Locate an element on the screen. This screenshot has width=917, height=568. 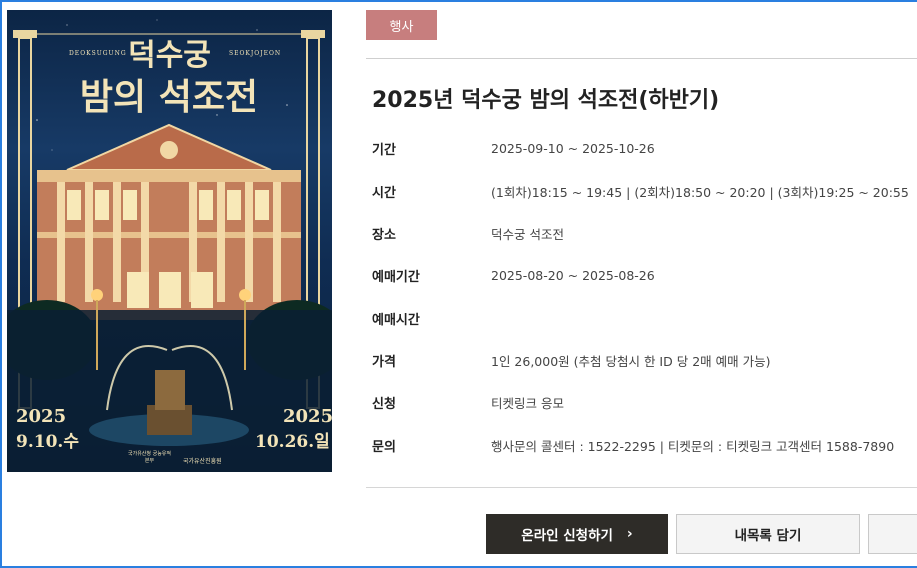
info-row-application: 신청 티켓링크 응모 is located at coordinates (468, 402).